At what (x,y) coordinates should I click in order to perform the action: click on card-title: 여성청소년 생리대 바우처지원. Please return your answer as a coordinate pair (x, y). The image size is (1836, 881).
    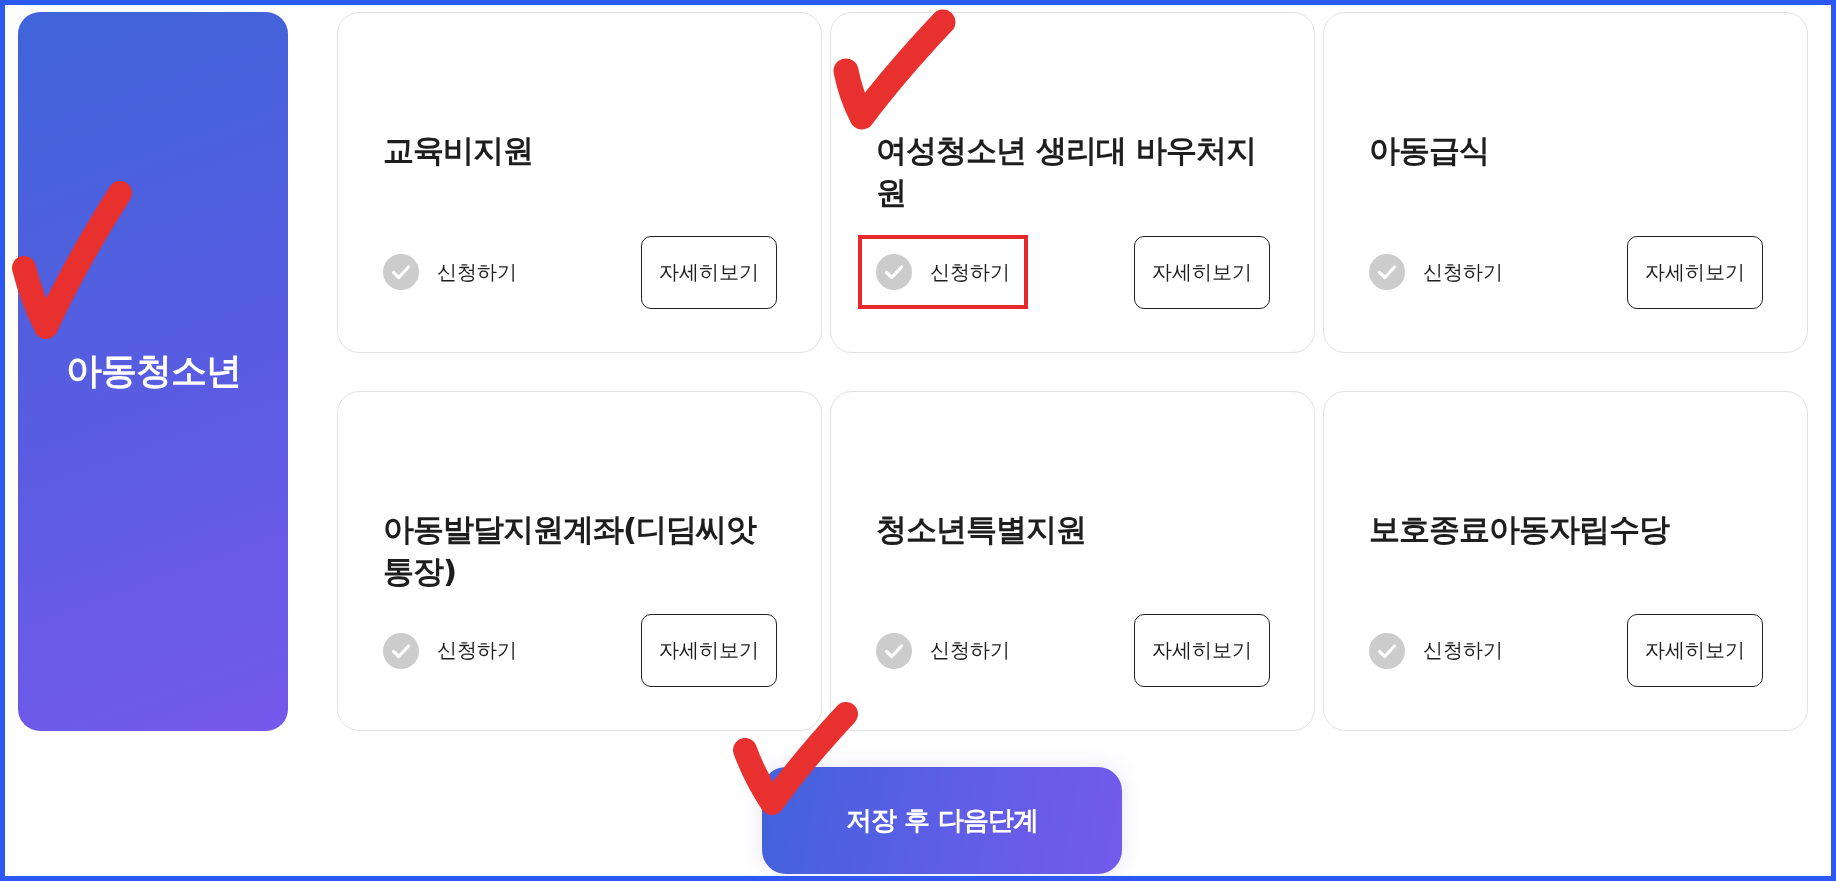
    Looking at the image, I should click on (1066, 171).